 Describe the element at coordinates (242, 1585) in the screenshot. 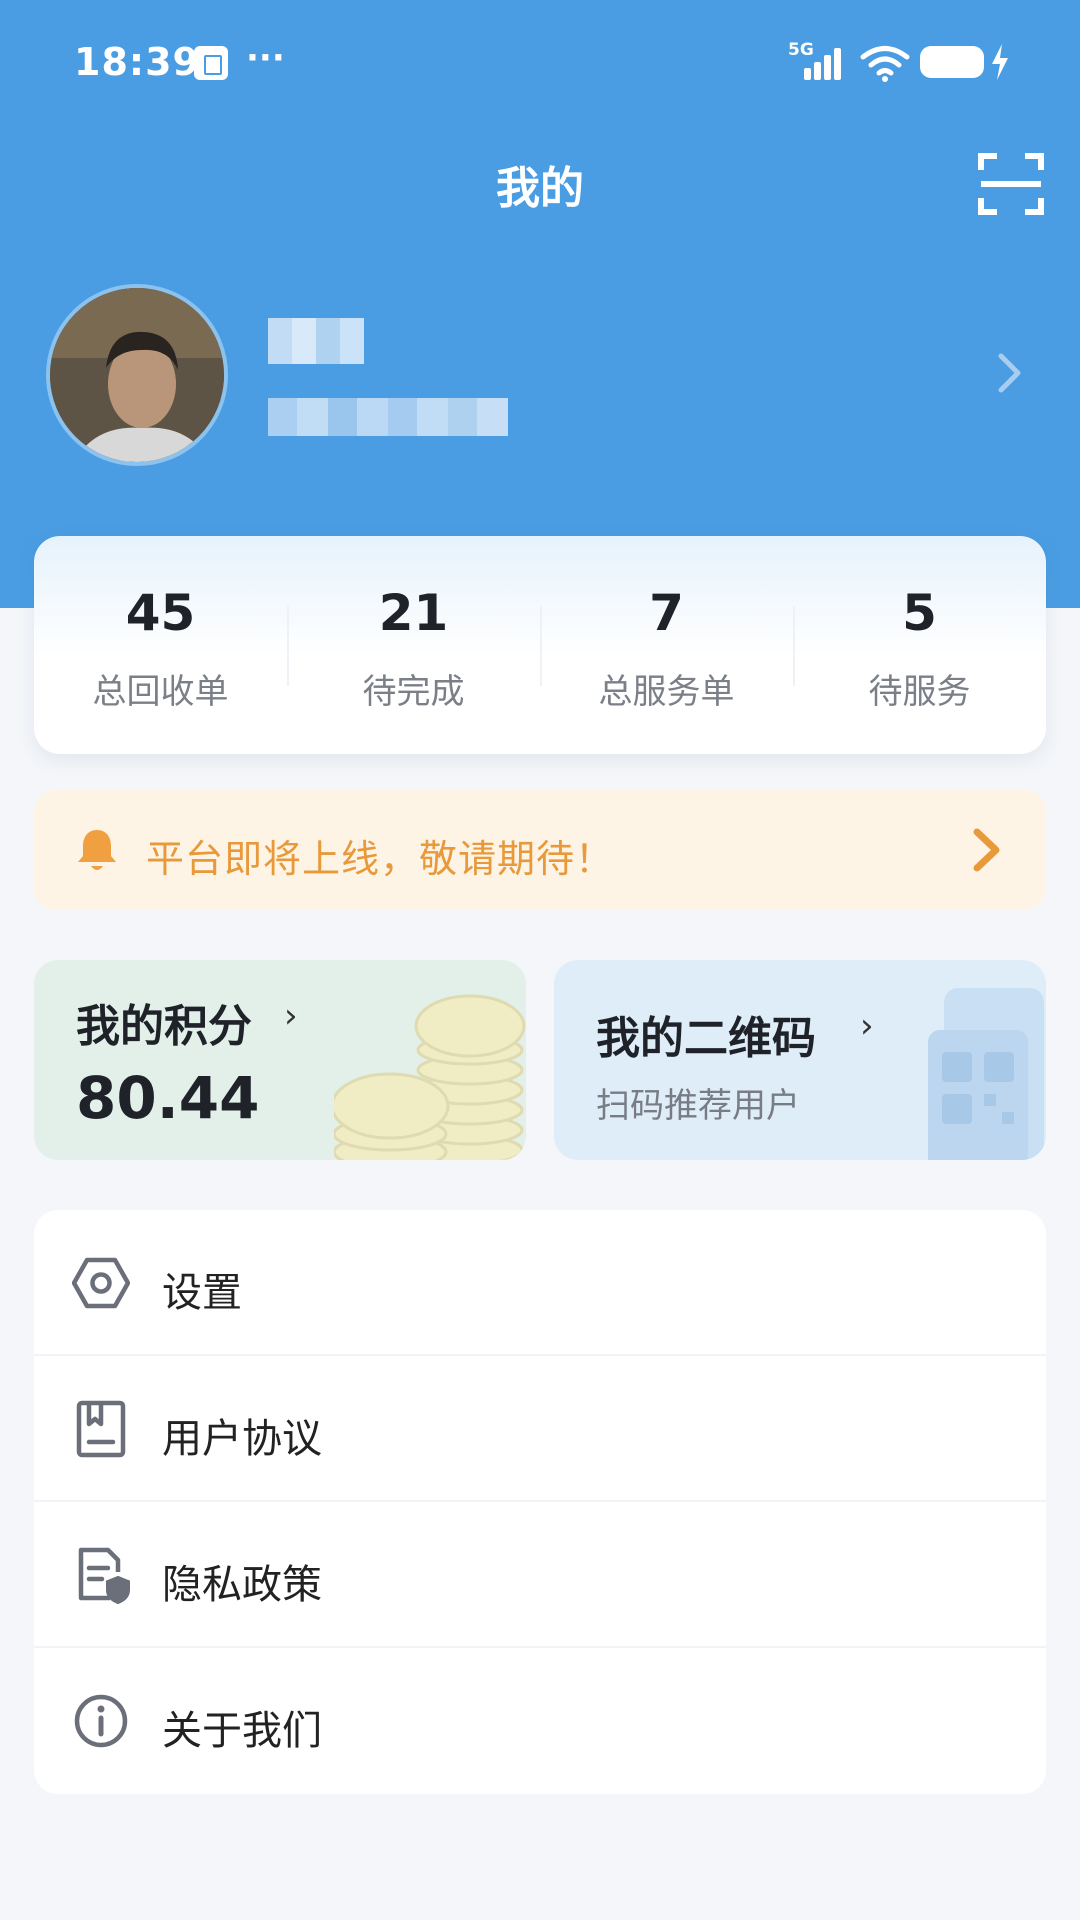

I see `menu-item-label: 隐私政策` at that location.